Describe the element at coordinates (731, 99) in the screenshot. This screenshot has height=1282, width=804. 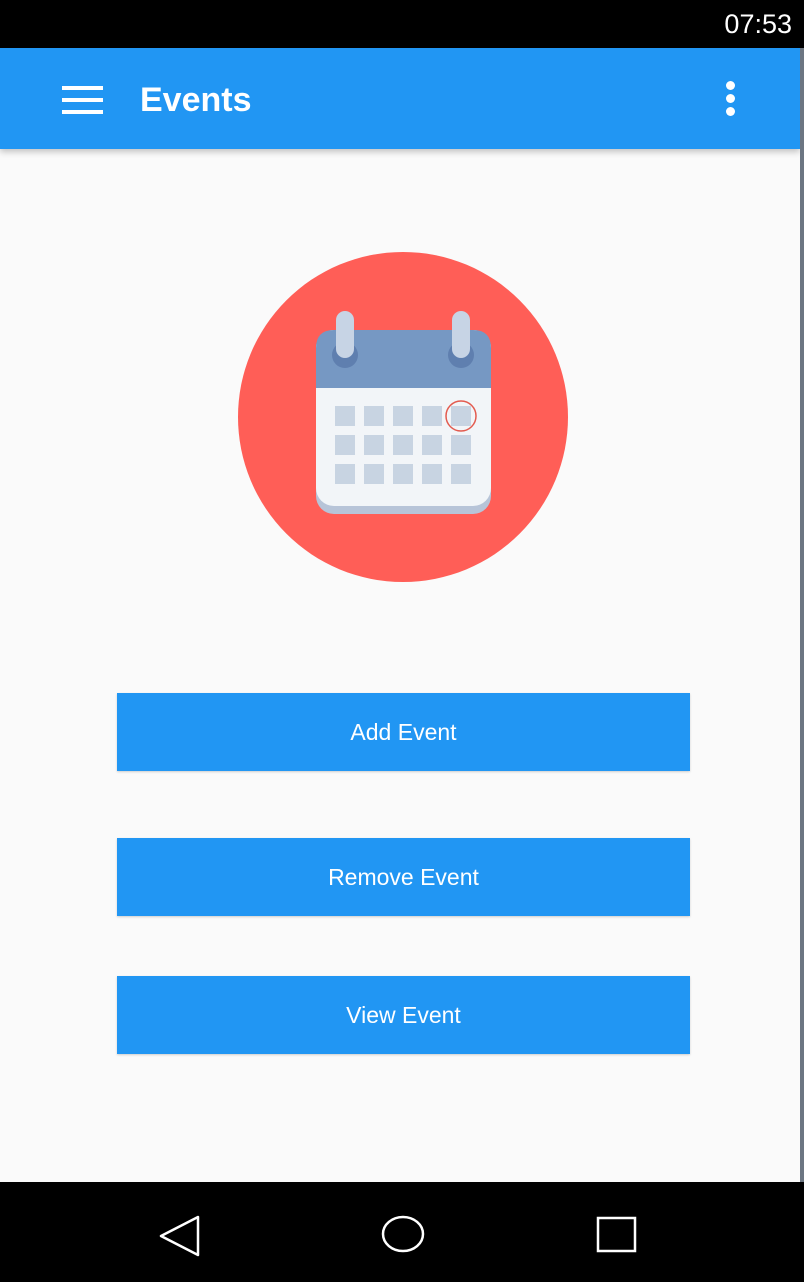
I see `more-vert-icon` at that location.